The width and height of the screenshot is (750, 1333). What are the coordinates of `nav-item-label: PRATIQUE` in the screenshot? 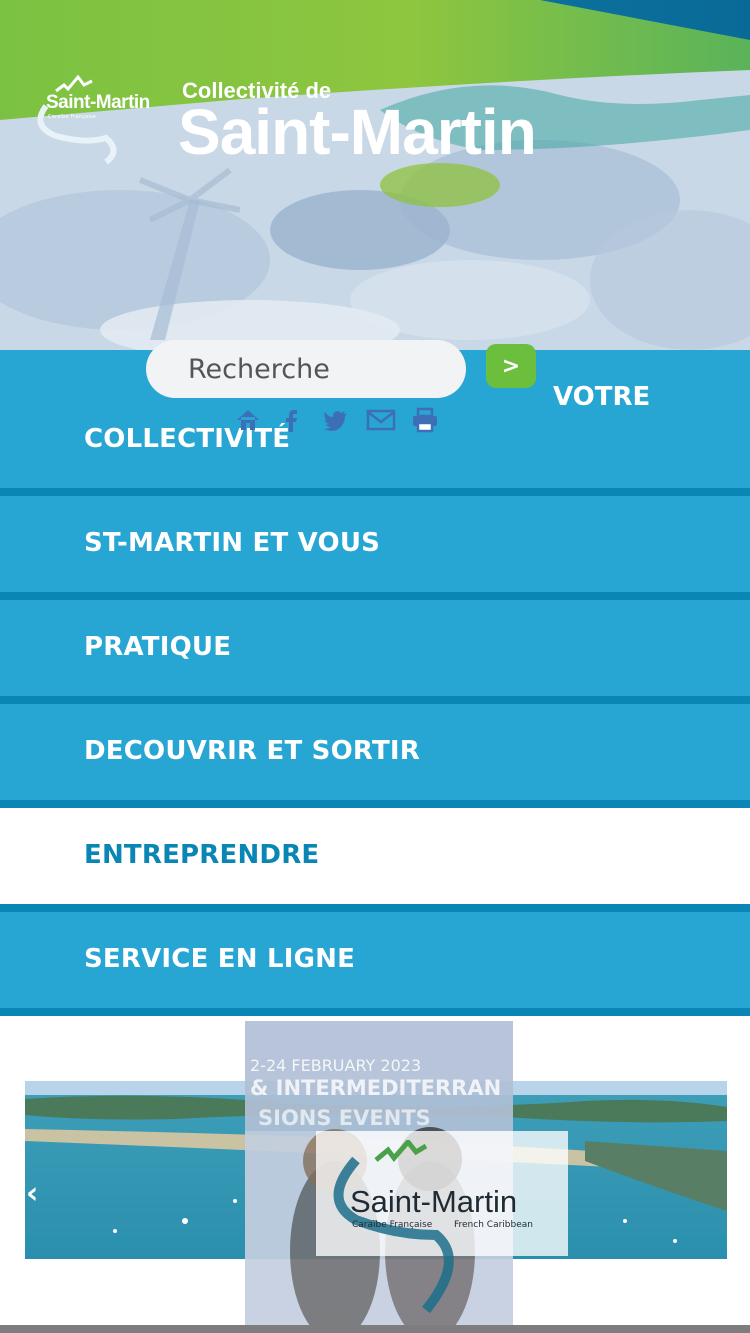 It's located at (158, 647).